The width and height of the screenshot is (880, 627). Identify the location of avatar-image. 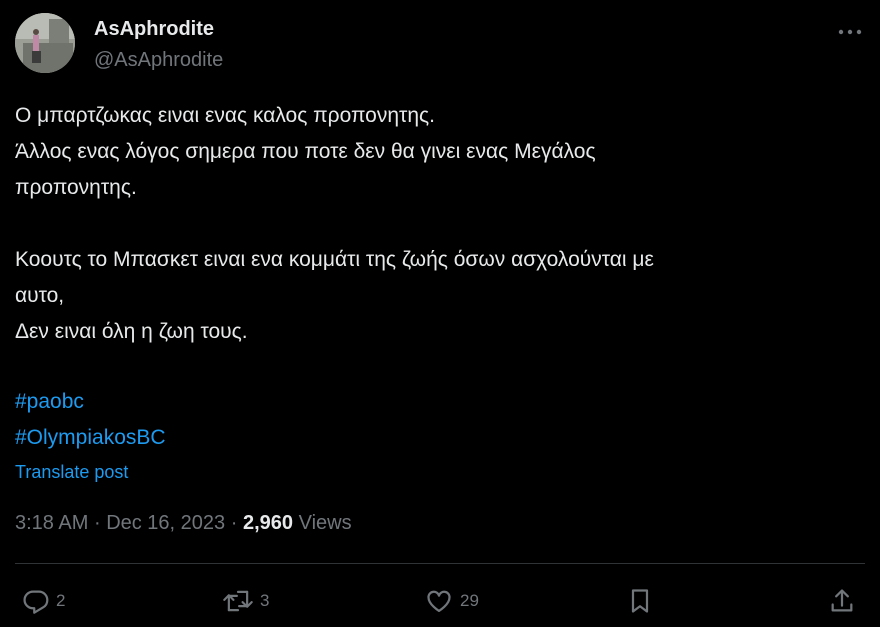
(45, 43).